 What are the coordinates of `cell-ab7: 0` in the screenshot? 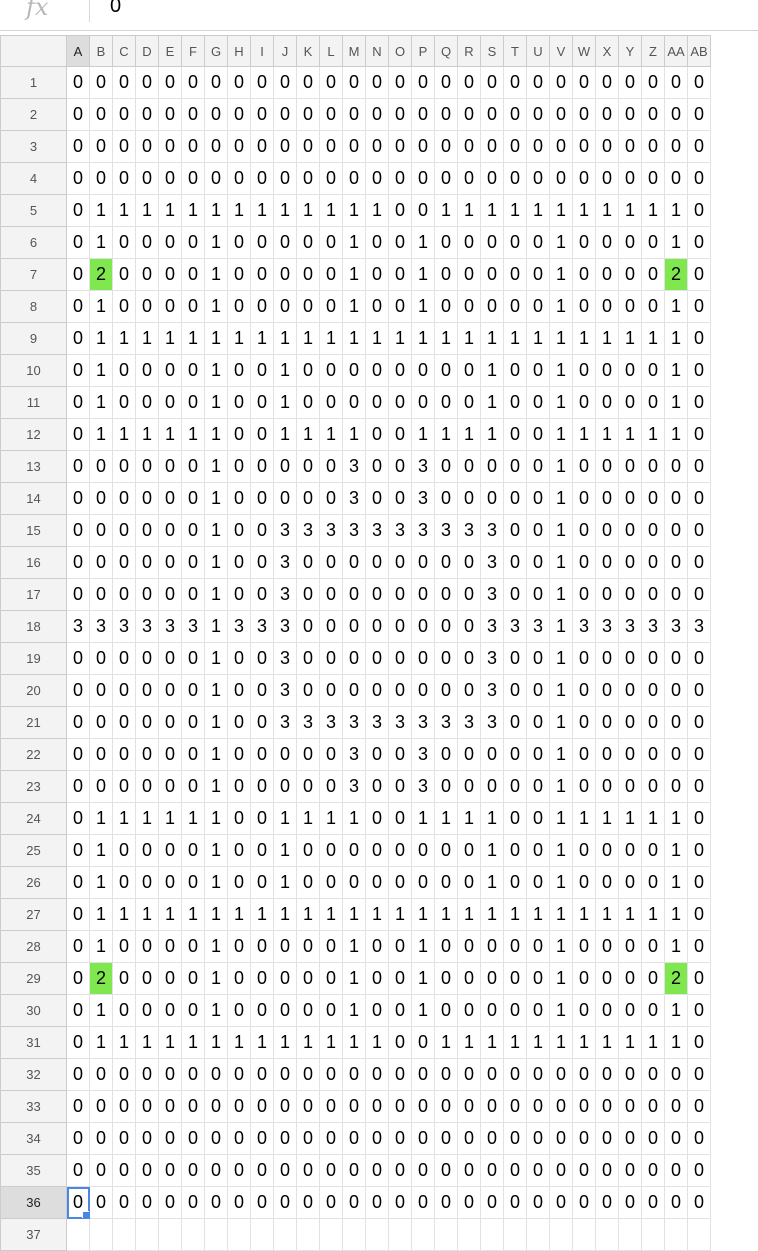 It's located at (699, 274).